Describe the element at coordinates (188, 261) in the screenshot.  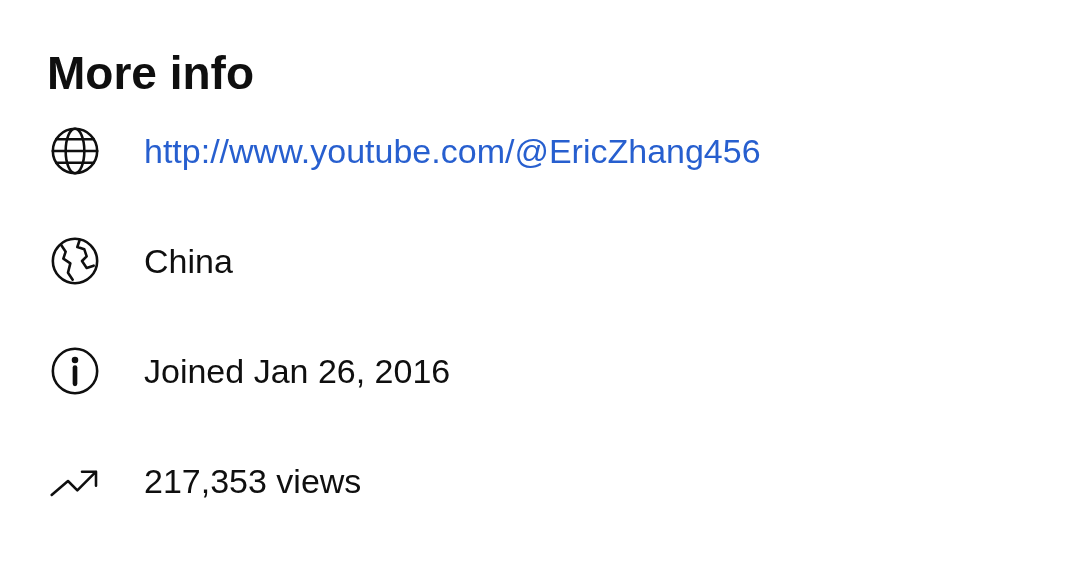
I see `country-text: China` at that location.